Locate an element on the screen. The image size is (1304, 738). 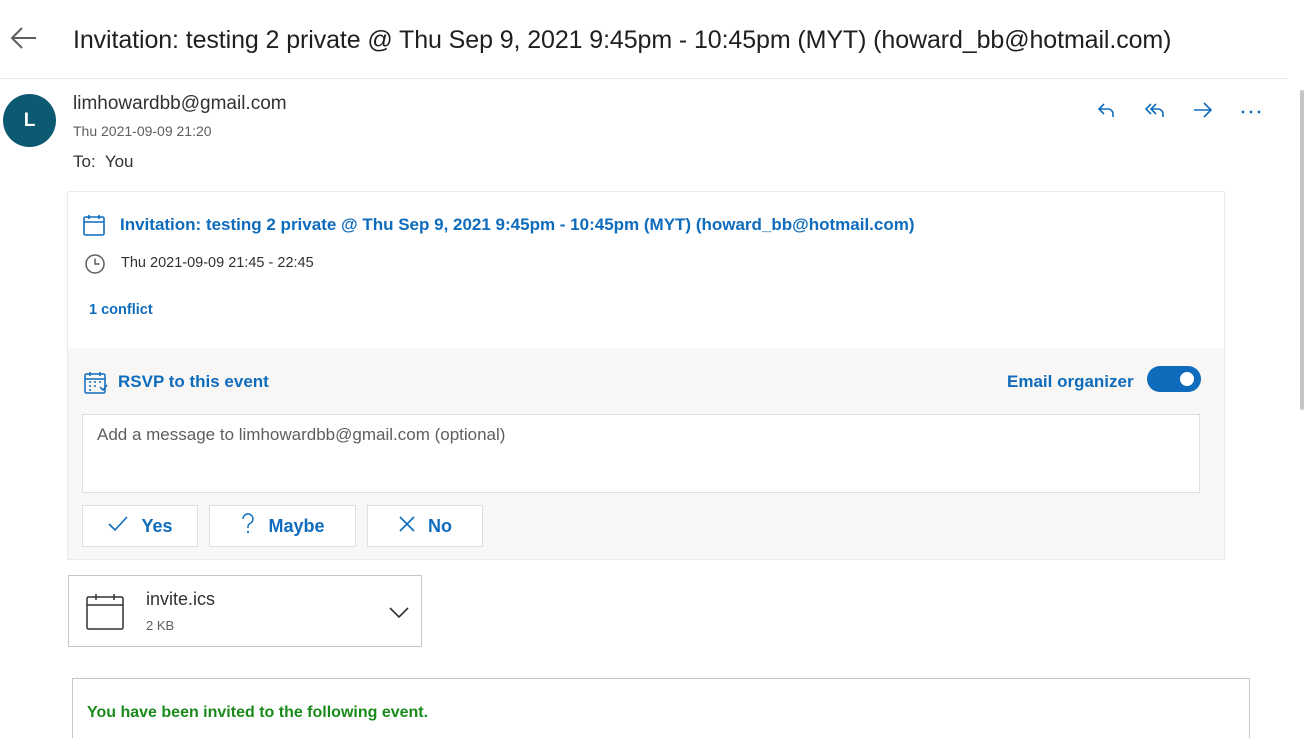
conflict-link: 1 conflict is located at coordinates (121, 310).